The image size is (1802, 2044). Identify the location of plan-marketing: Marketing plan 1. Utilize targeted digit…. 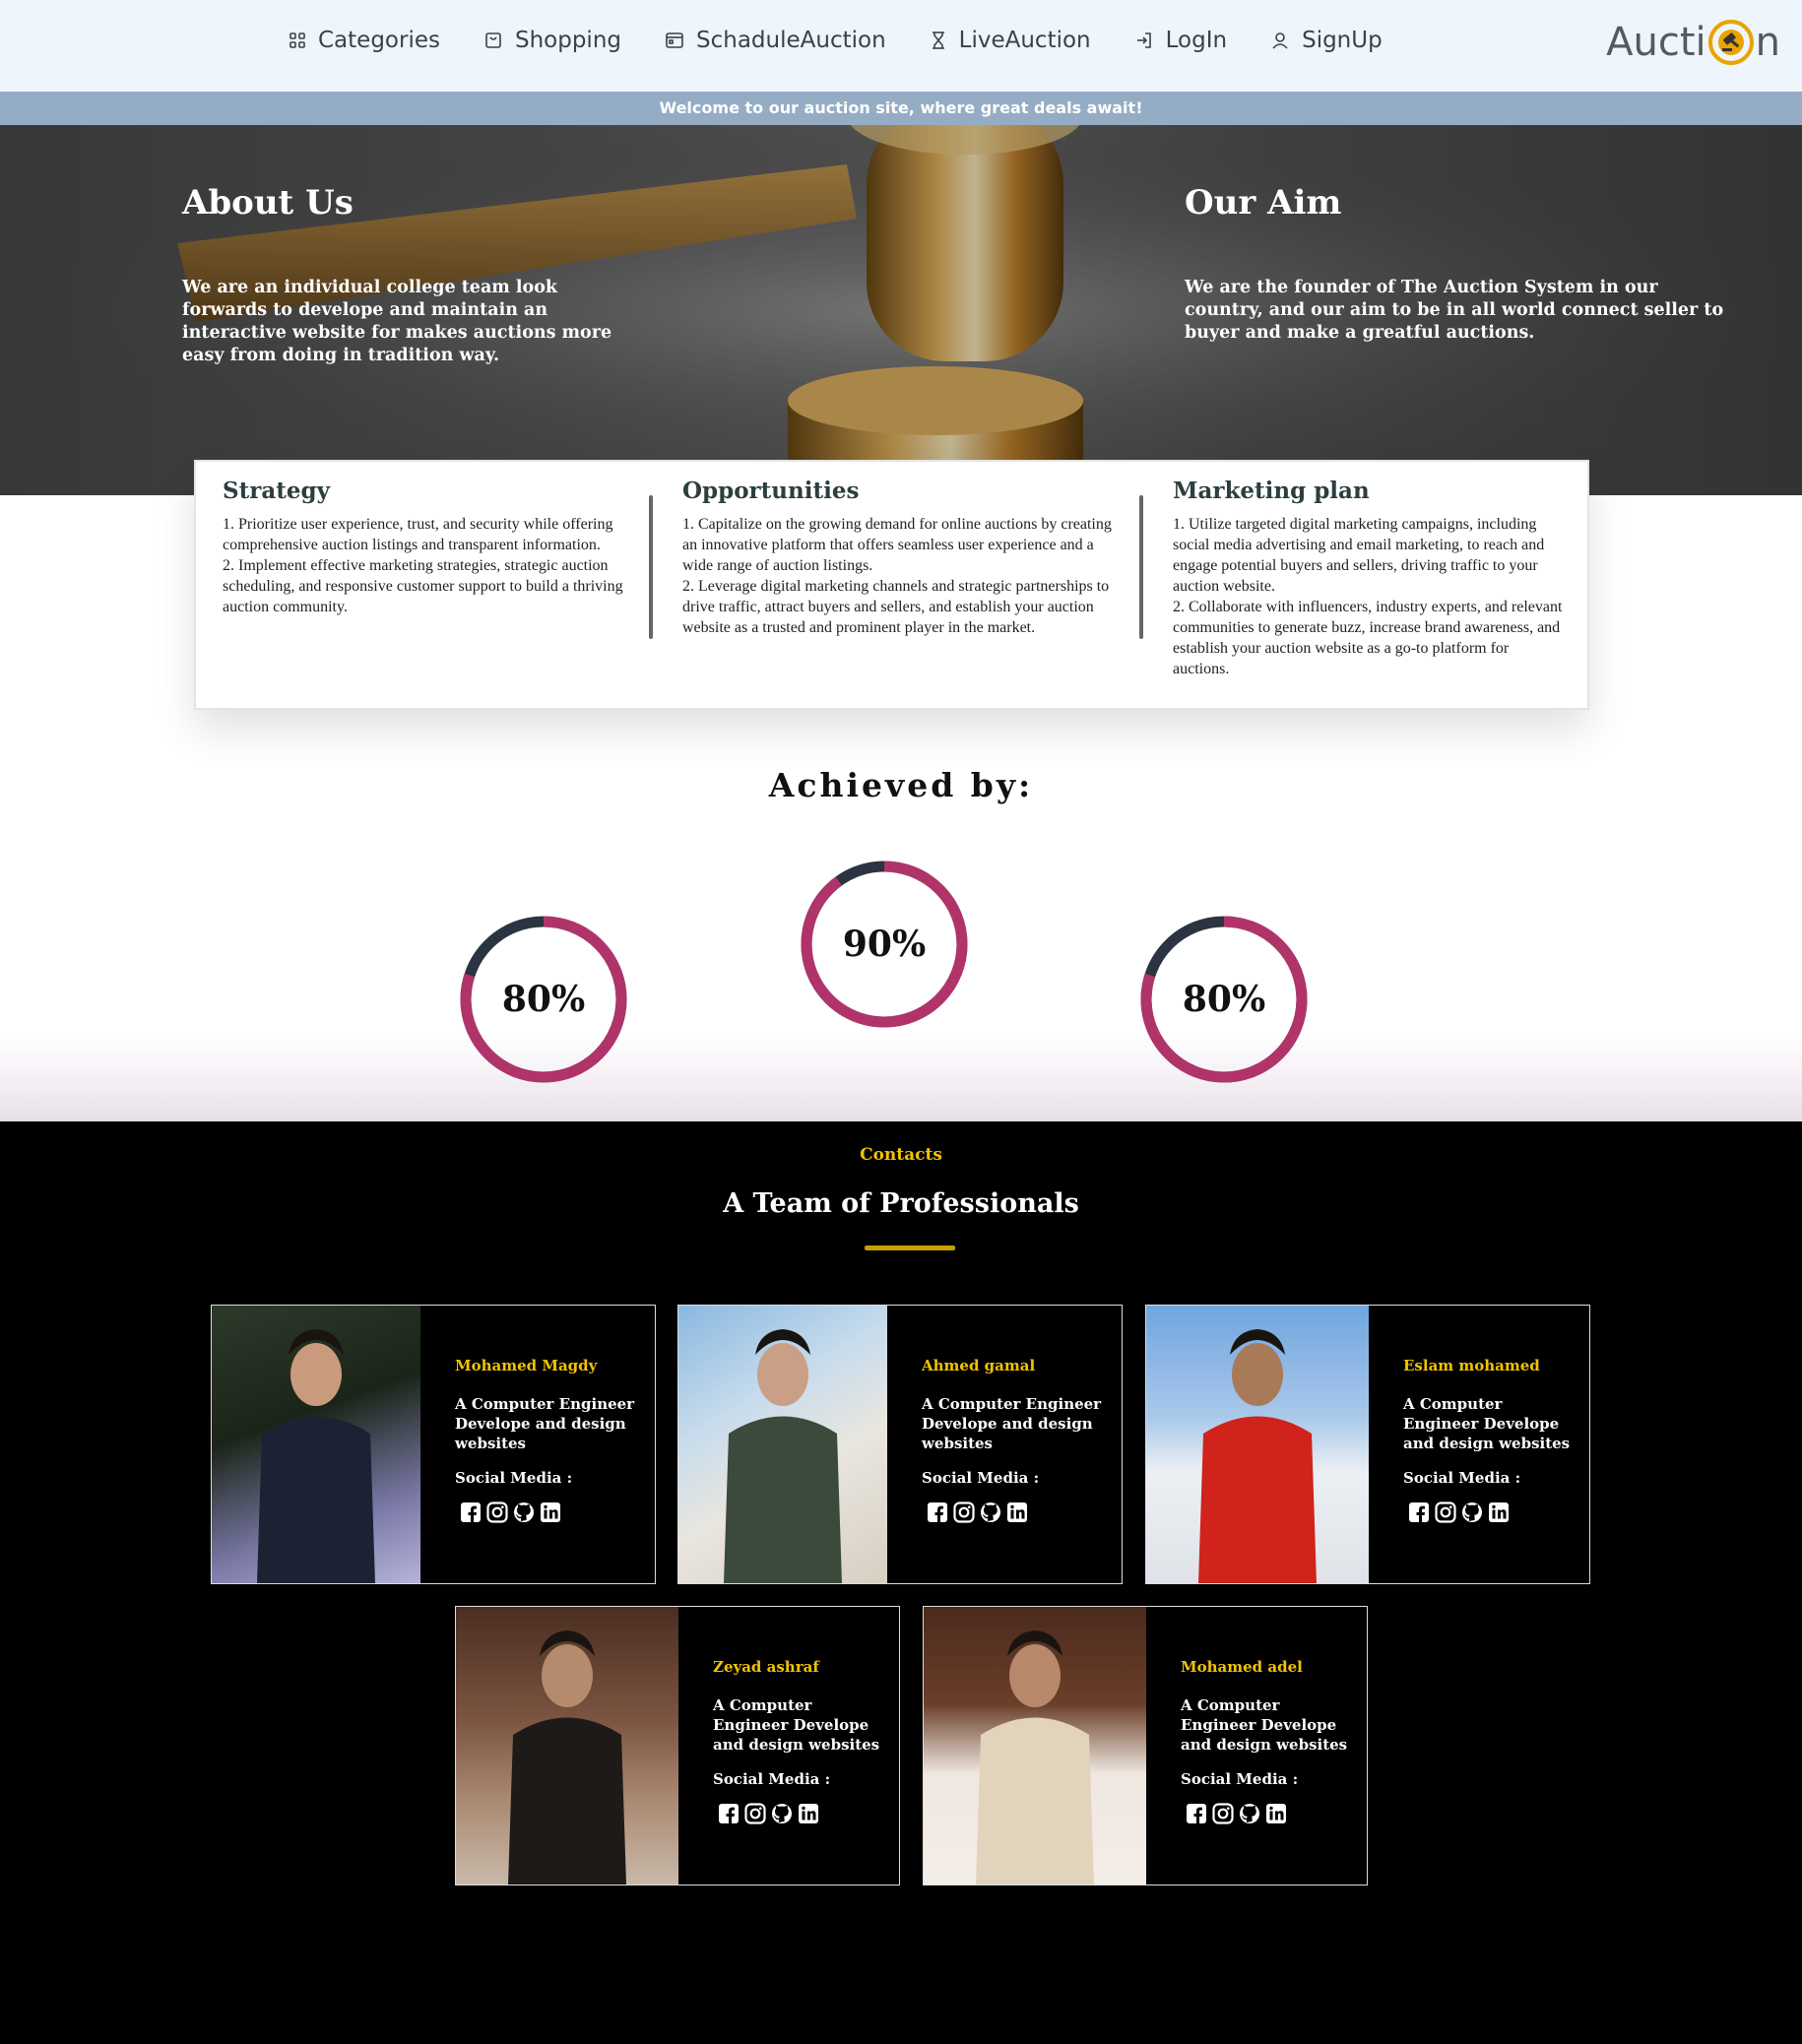
(1370, 578).